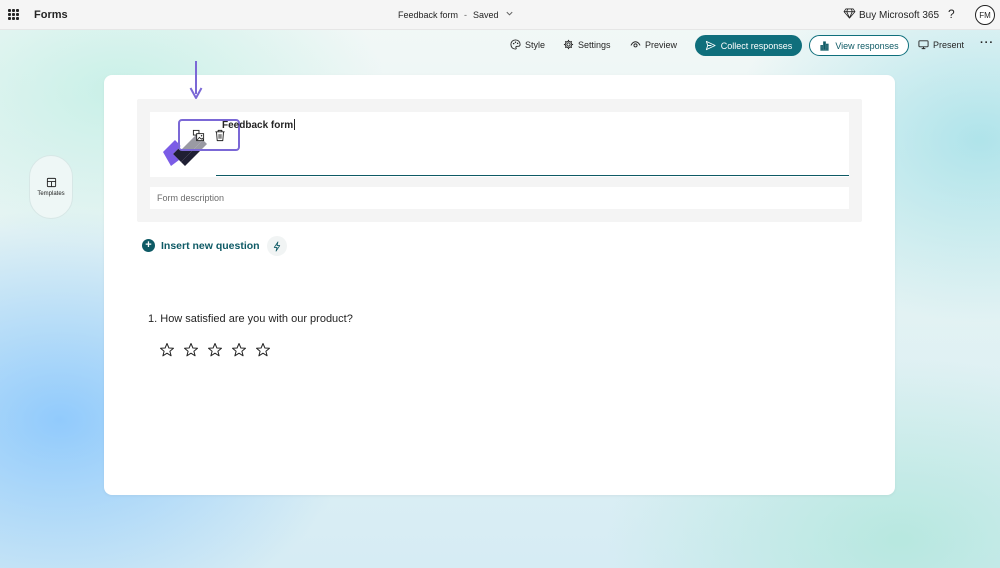 The image size is (1000, 568). Describe the element at coordinates (295, 124) in the screenshot. I see `text-cursor` at that location.